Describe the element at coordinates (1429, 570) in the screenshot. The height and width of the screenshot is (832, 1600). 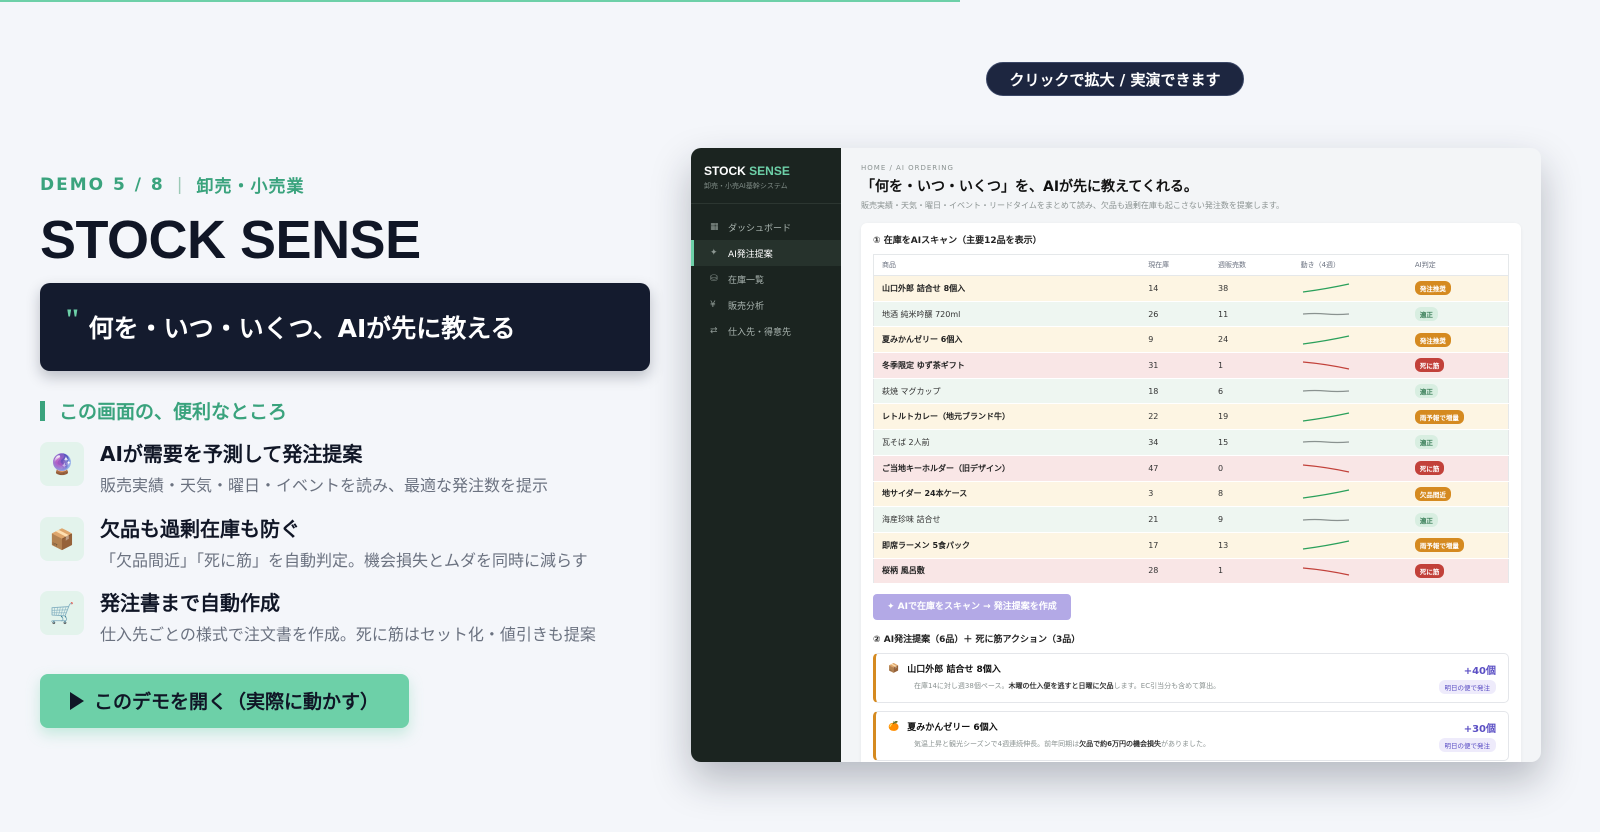
I see `status-badge: 死に筋` at that location.